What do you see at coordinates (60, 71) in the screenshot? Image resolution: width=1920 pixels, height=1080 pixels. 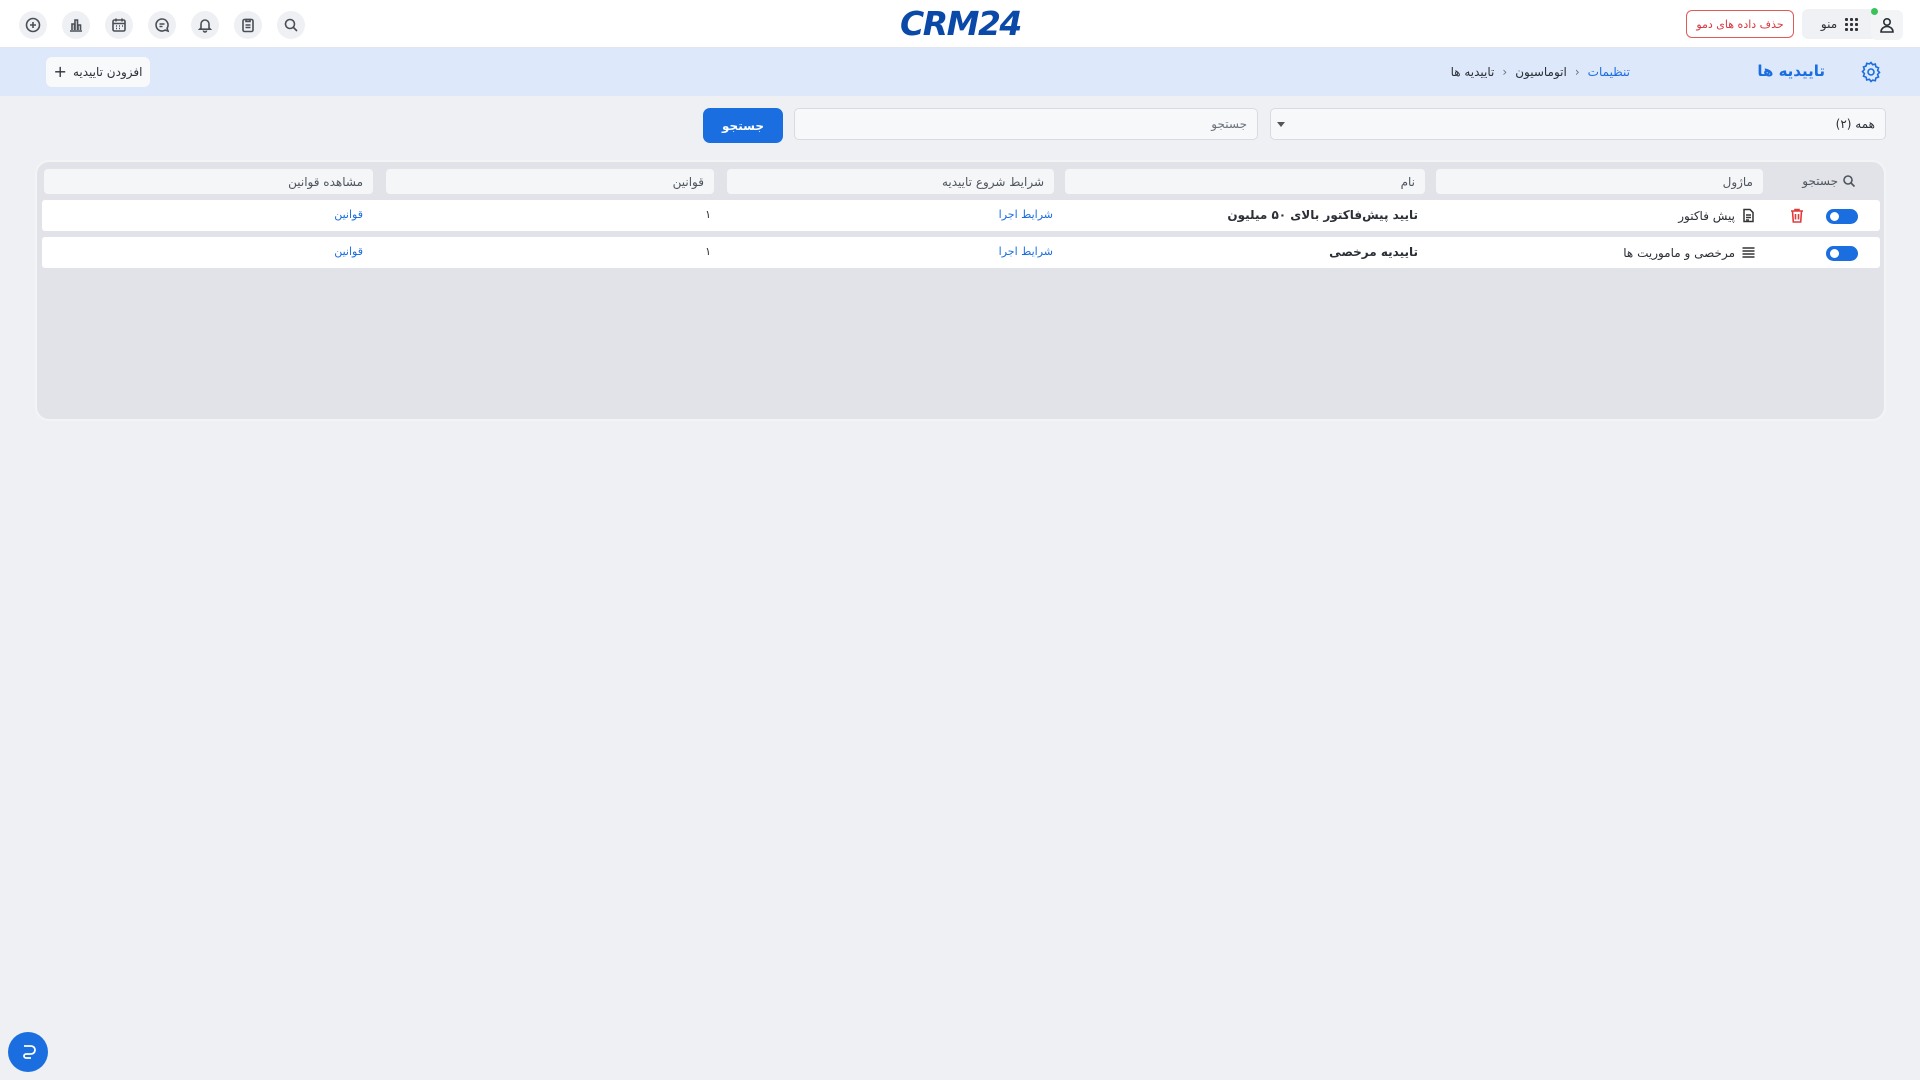 I see `plus-icon: +` at bounding box center [60, 71].